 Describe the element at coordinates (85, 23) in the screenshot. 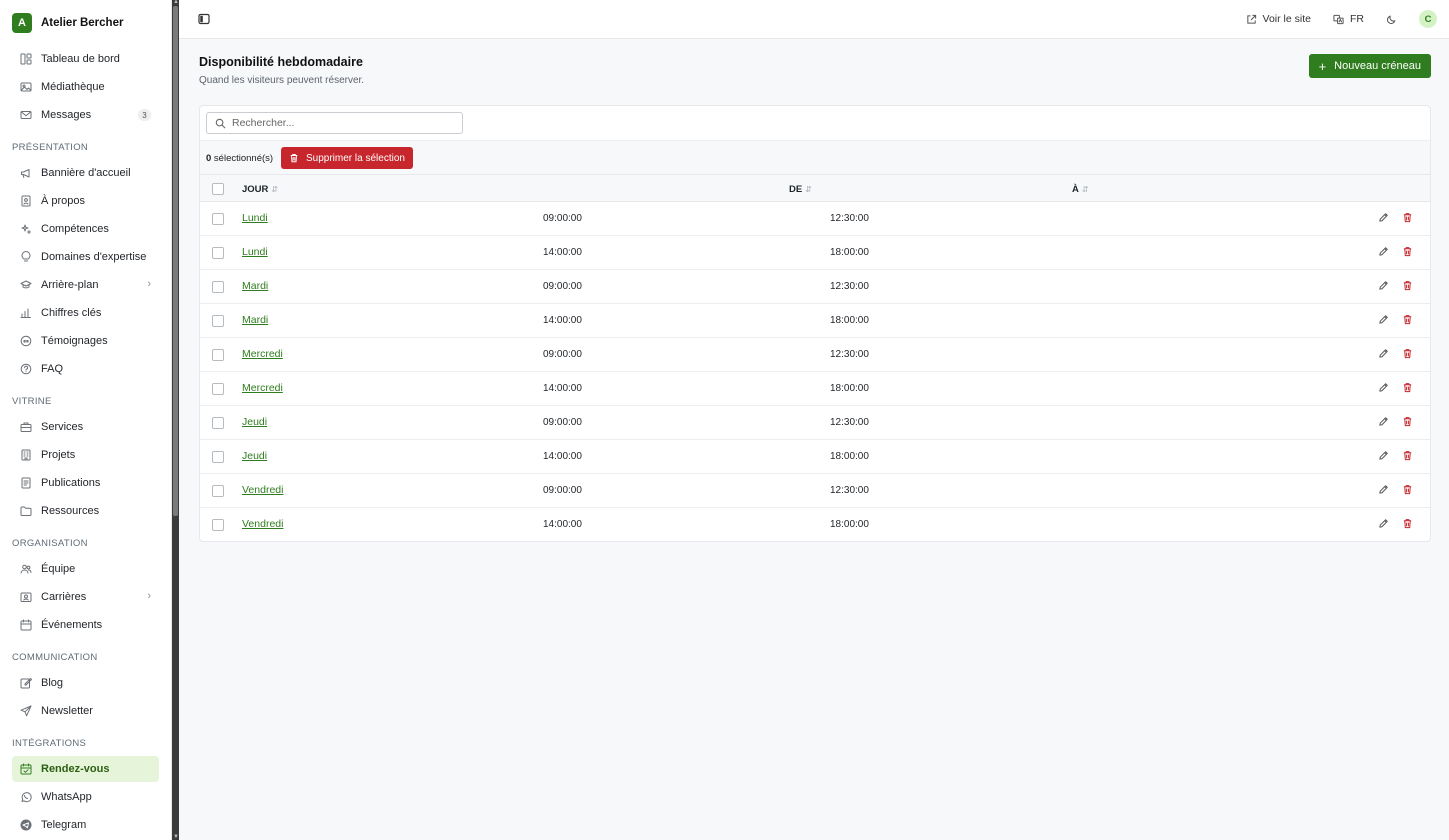

I see `brand: A Atelier Bercher` at that location.